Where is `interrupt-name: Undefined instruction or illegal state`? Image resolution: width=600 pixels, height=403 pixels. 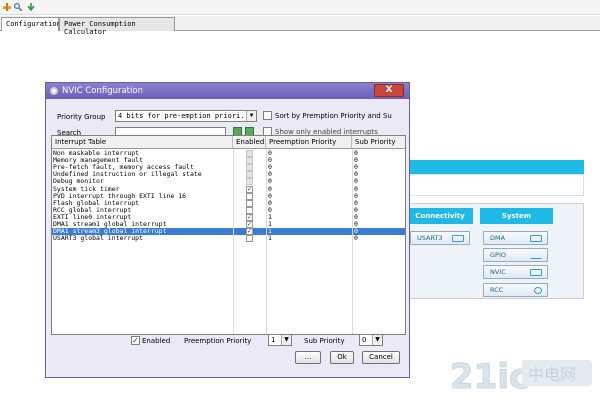
interrupt-name: Undefined instruction or illegal state is located at coordinates (127, 175).